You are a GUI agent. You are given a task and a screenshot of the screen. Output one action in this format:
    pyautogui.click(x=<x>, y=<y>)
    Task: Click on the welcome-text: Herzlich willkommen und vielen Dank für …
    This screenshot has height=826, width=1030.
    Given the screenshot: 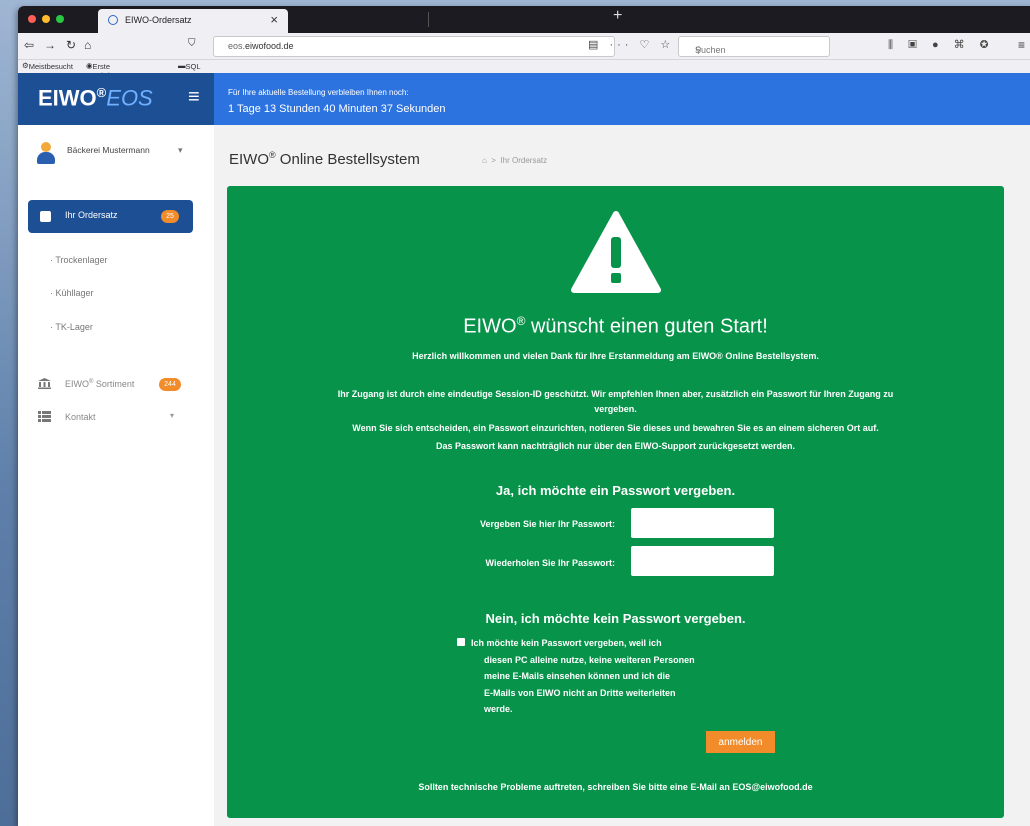 What is the action you would take?
    pyautogui.click(x=615, y=356)
    